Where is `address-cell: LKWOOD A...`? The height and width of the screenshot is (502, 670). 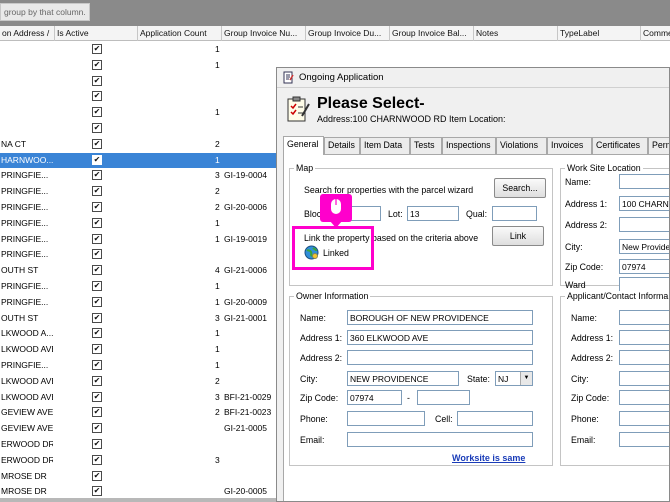
address-cell: LKWOOD A... is located at coordinates (27, 333).